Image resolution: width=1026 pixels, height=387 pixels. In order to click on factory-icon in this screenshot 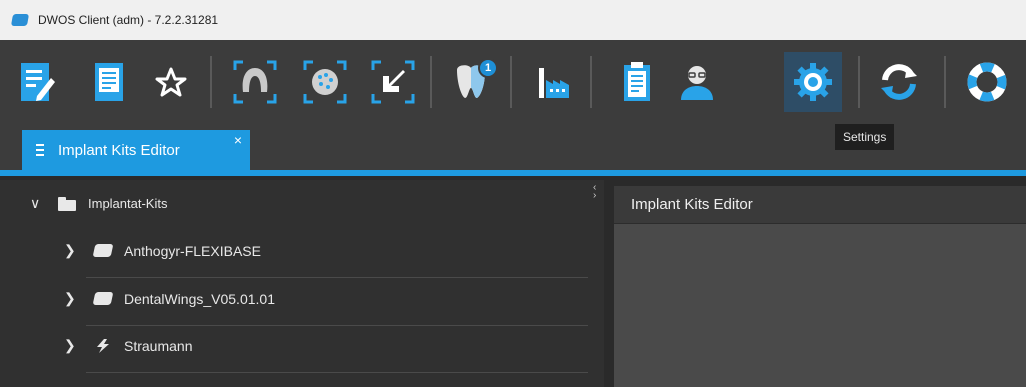, I will do `click(554, 83)`.